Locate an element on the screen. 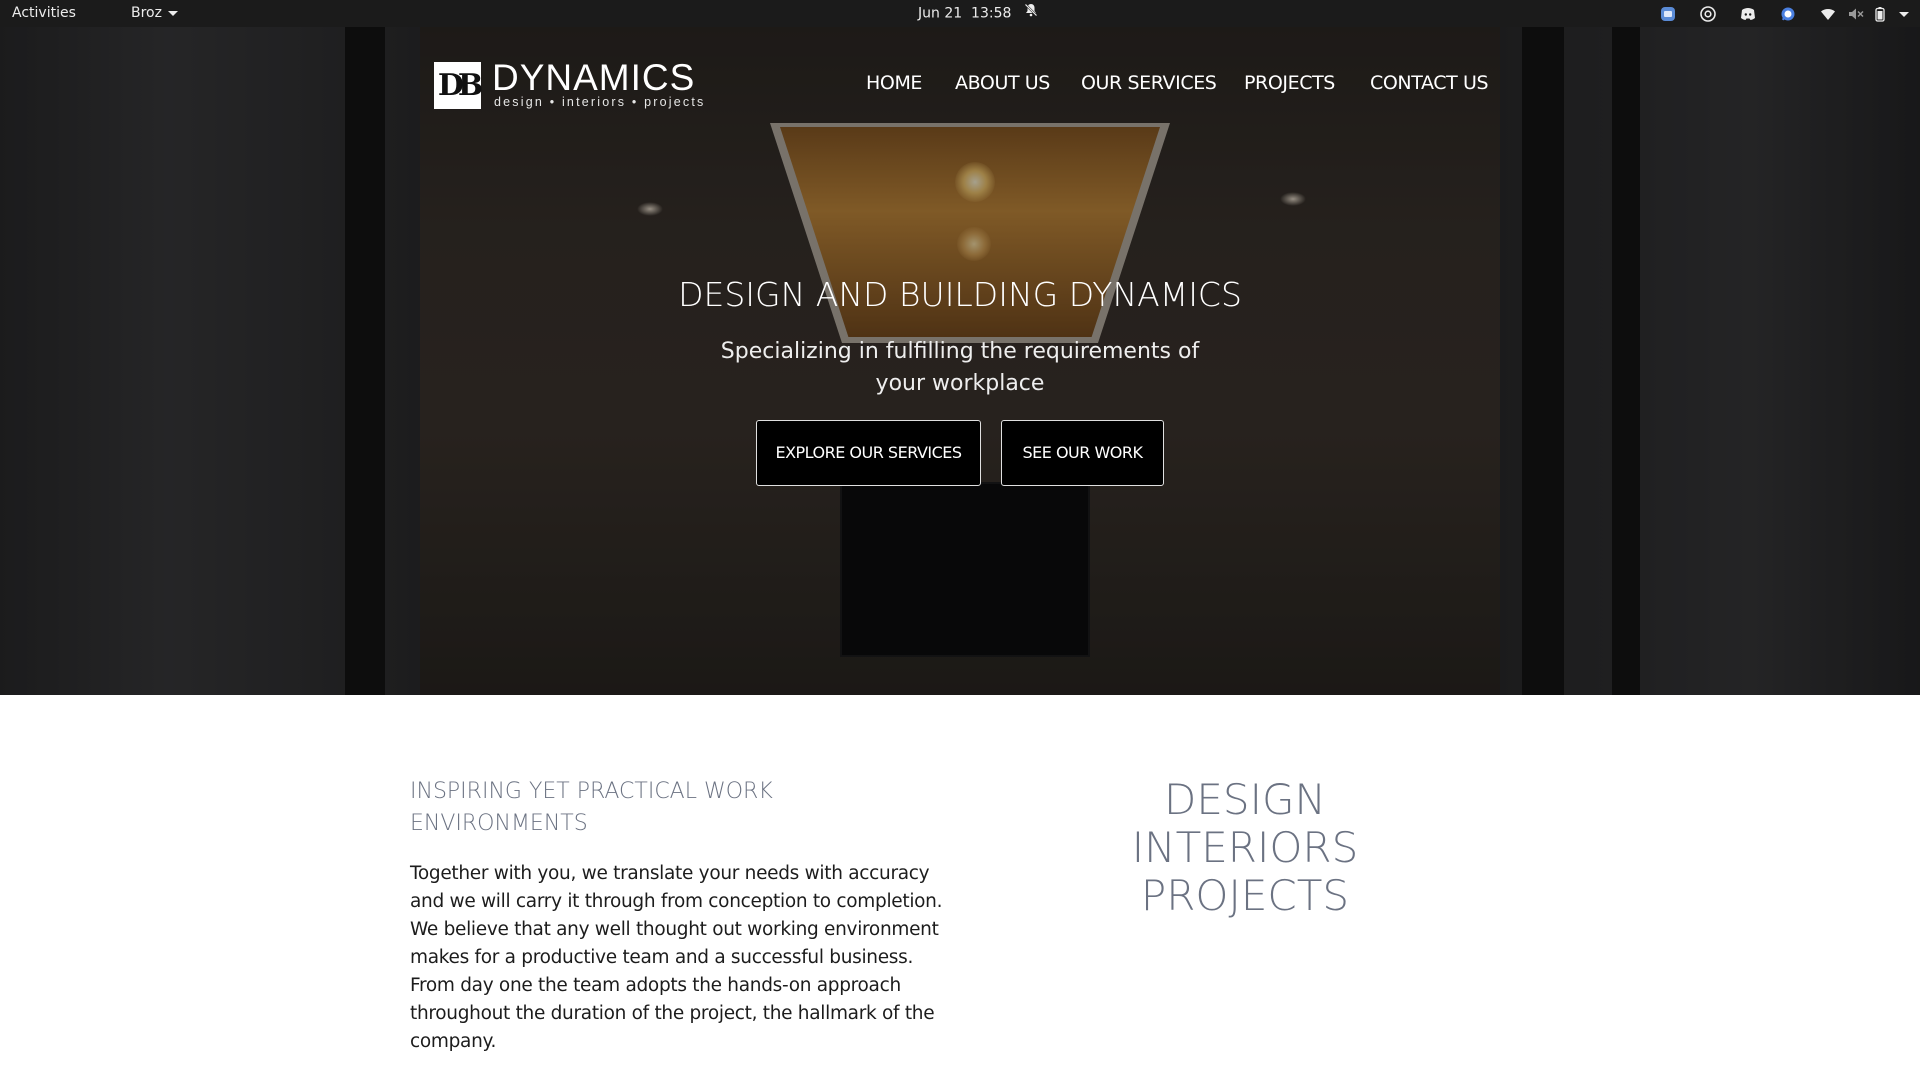 Image resolution: width=1920 pixels, height=1080 pixels. chrome-icon is located at coordinates (1708, 14).